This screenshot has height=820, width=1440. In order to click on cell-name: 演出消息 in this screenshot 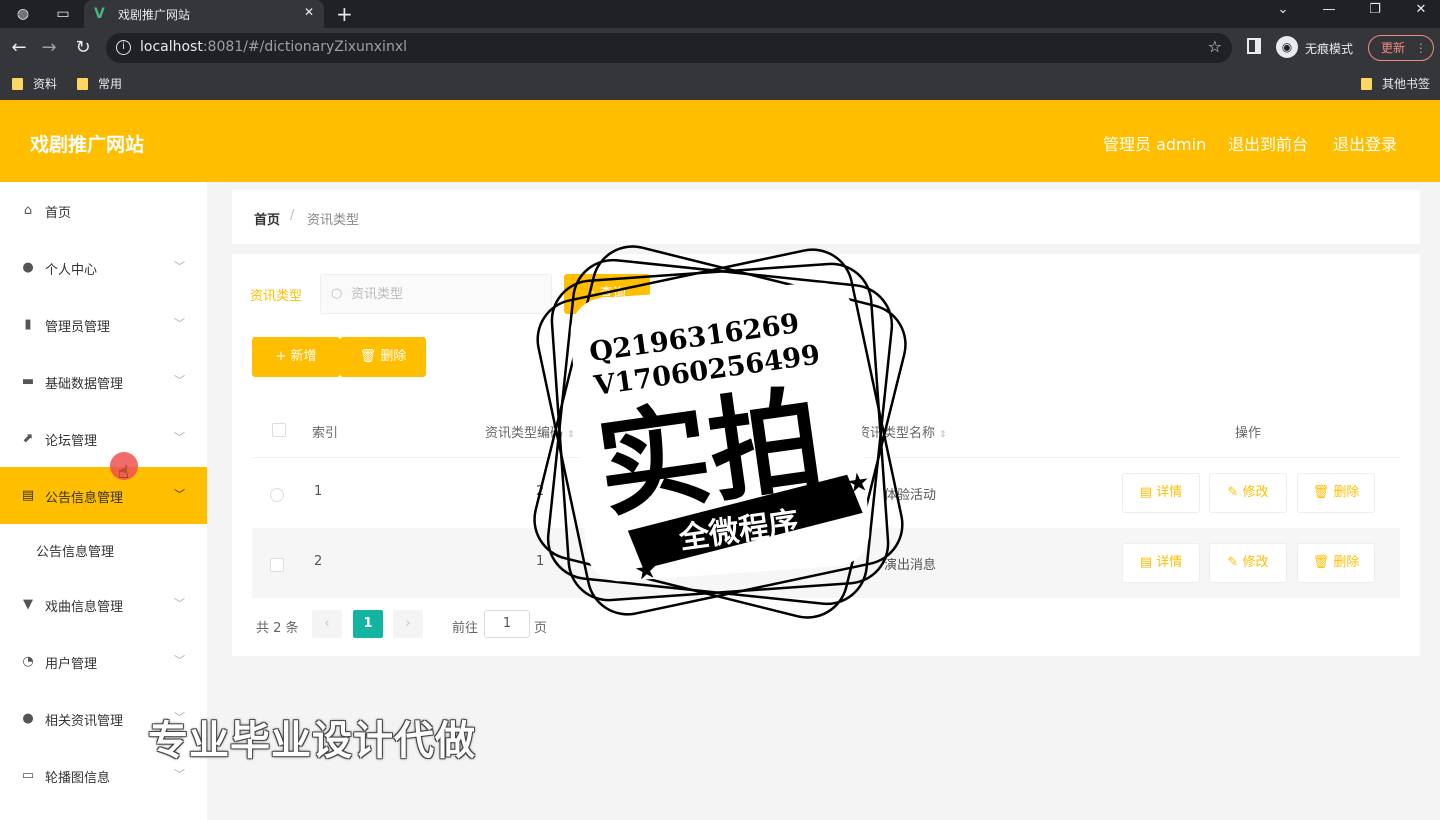, I will do `click(910, 565)`.